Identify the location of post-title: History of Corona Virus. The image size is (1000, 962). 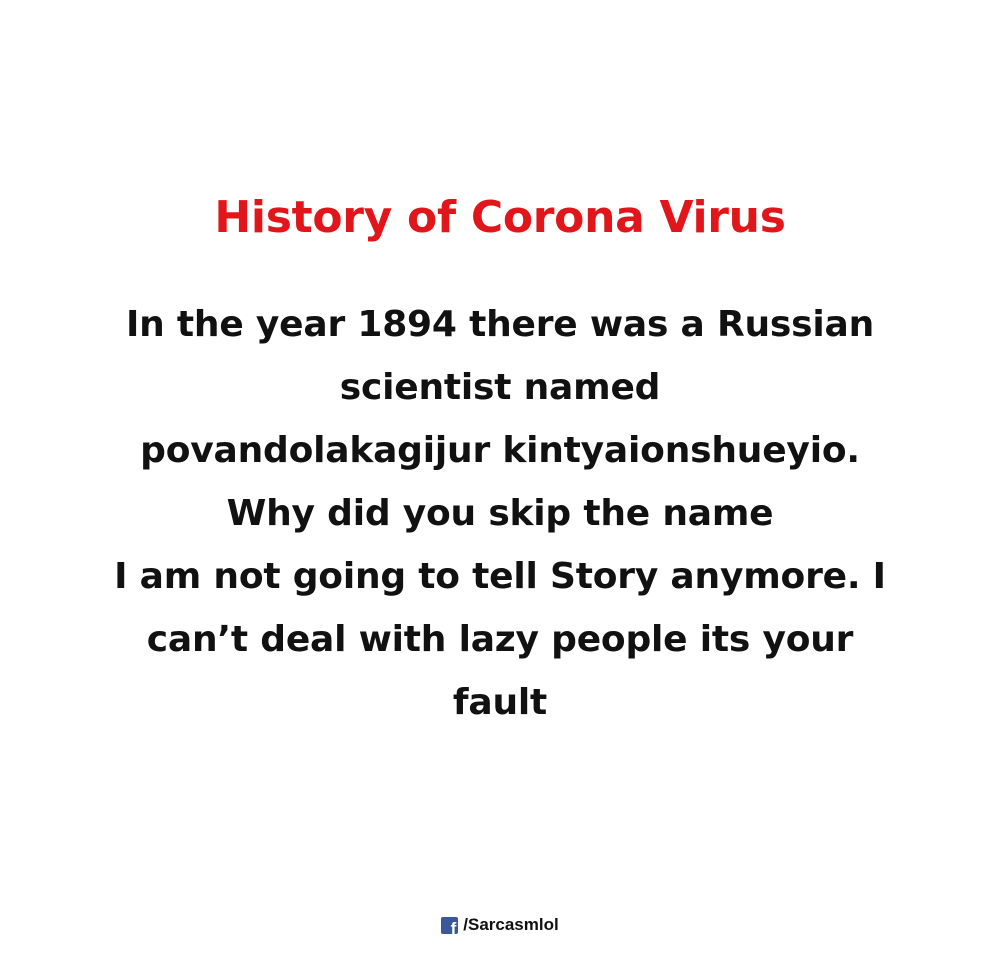
(500, 217).